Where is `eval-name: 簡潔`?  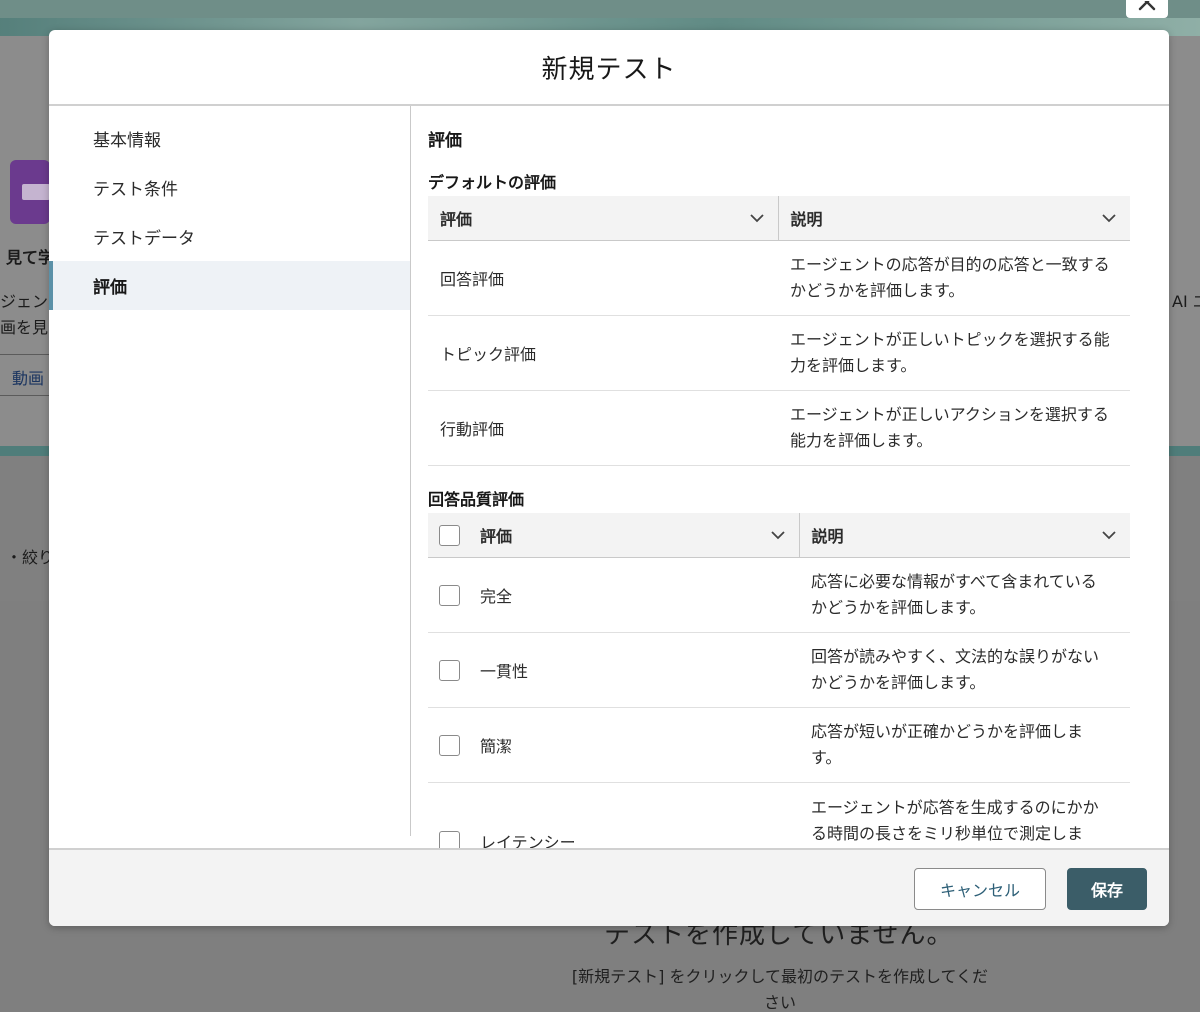
eval-name: 簡潔 is located at coordinates (496, 746).